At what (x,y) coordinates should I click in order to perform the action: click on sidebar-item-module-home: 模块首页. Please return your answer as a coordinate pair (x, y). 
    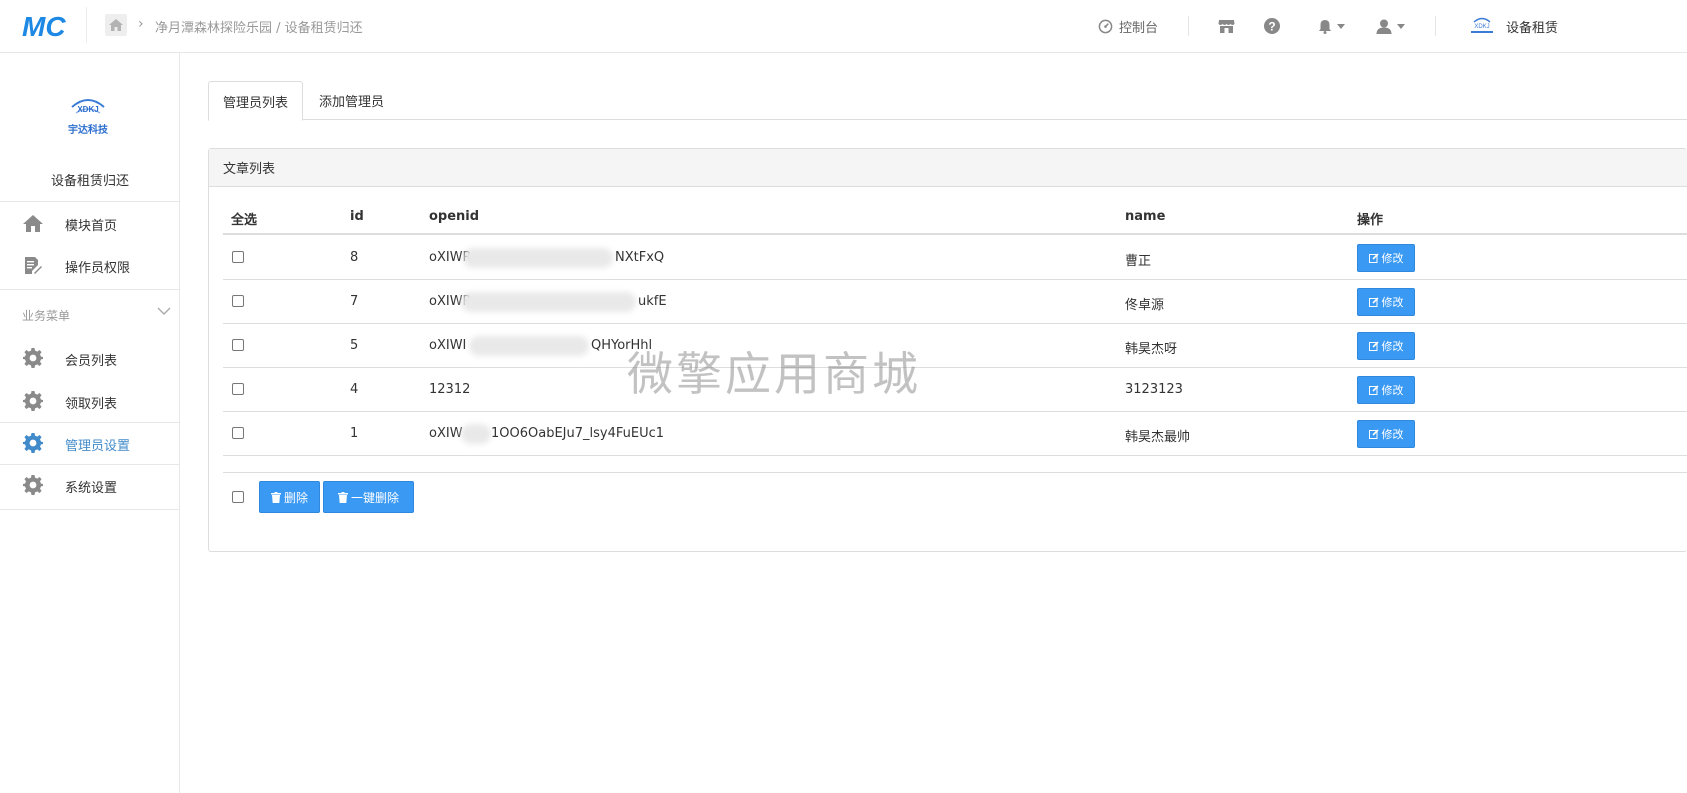
    Looking at the image, I should click on (90, 223).